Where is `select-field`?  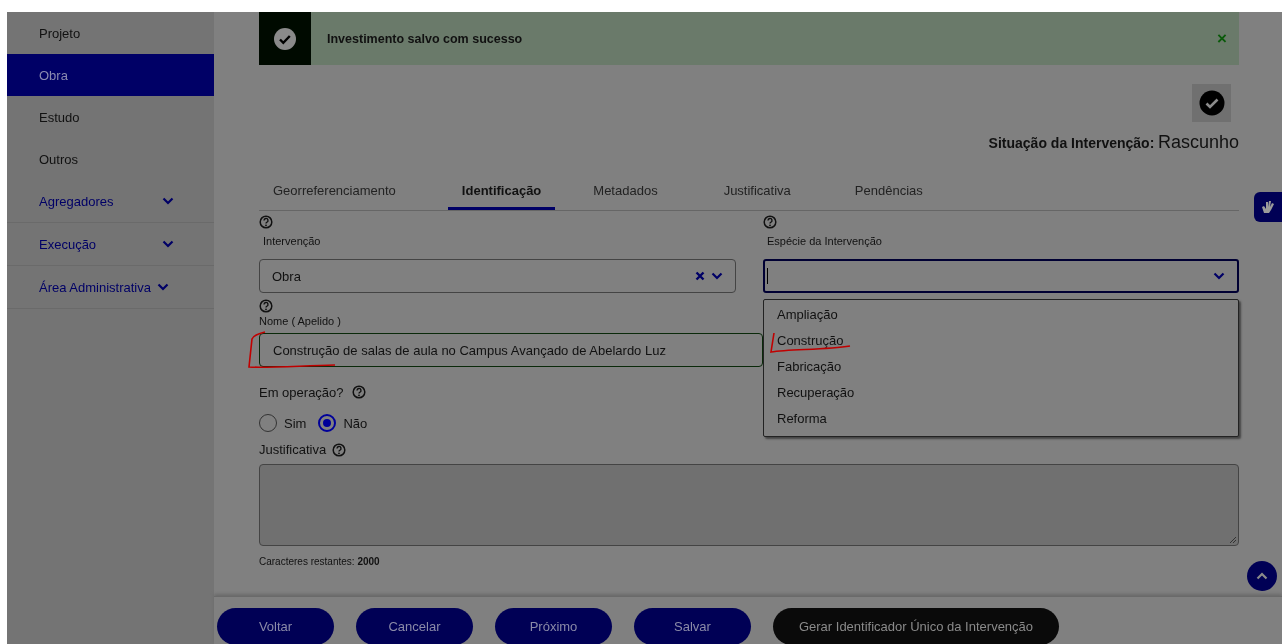 select-field is located at coordinates (1001, 276).